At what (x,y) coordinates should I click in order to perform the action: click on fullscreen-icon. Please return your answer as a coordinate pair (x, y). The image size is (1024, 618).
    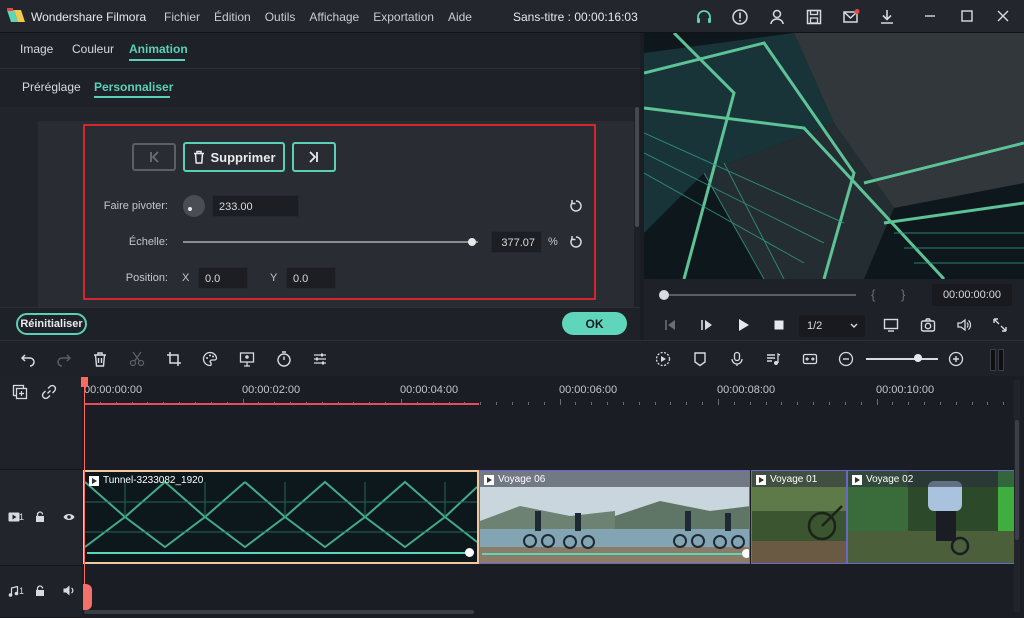
    Looking at the image, I should click on (1000, 325).